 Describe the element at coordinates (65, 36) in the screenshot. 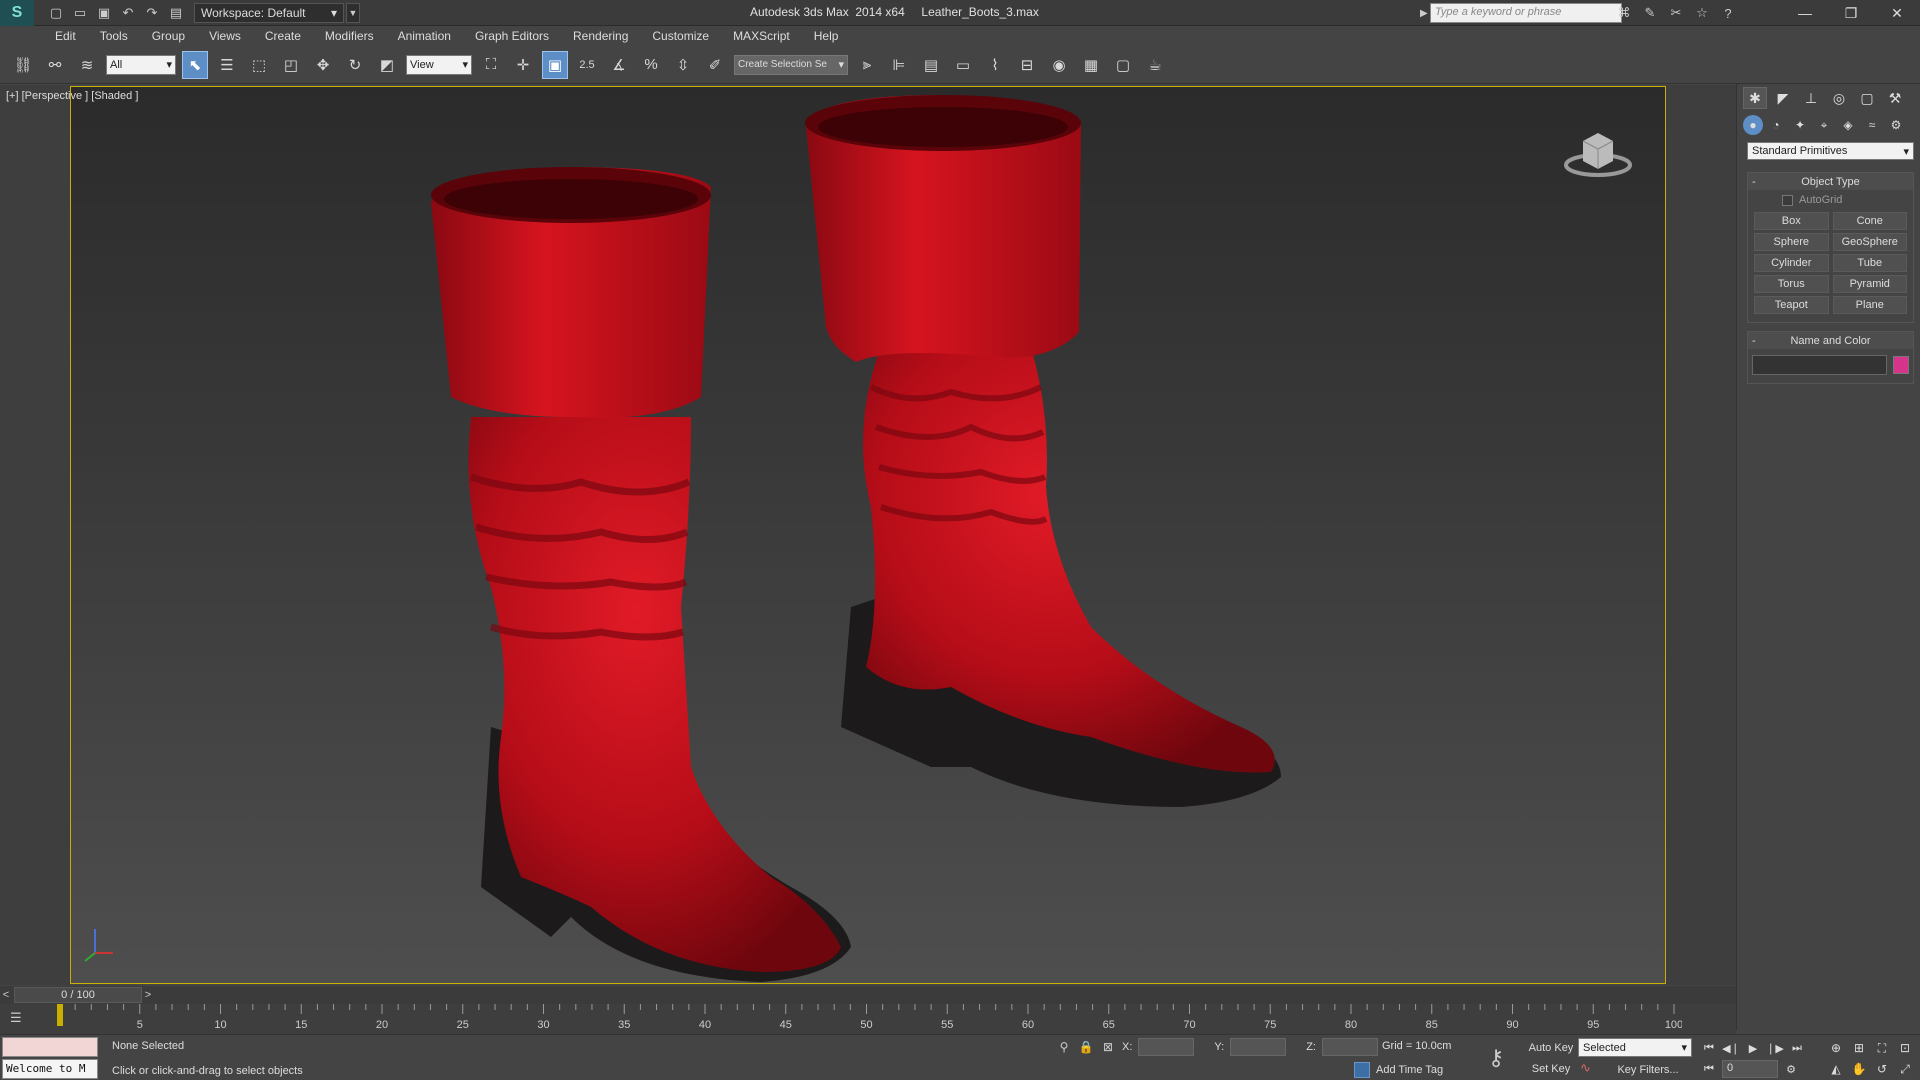

I see `menu-edit: Edit` at that location.